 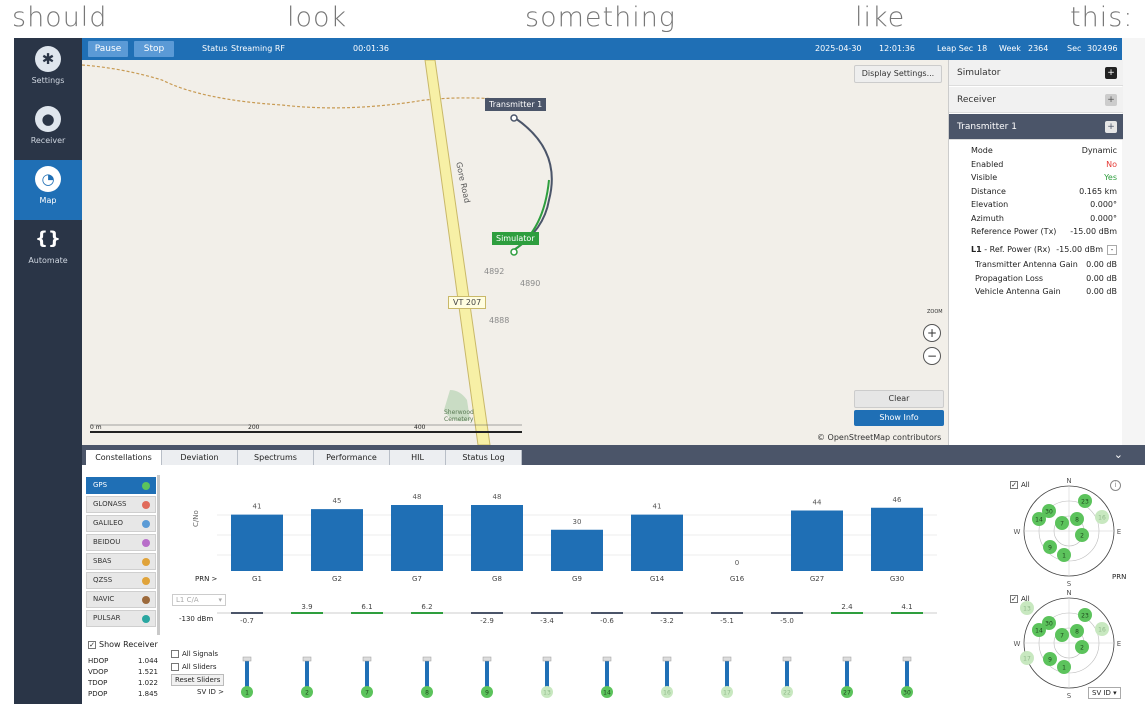 What do you see at coordinates (1039, 520) in the screenshot?
I see `satellite-label: 14` at bounding box center [1039, 520].